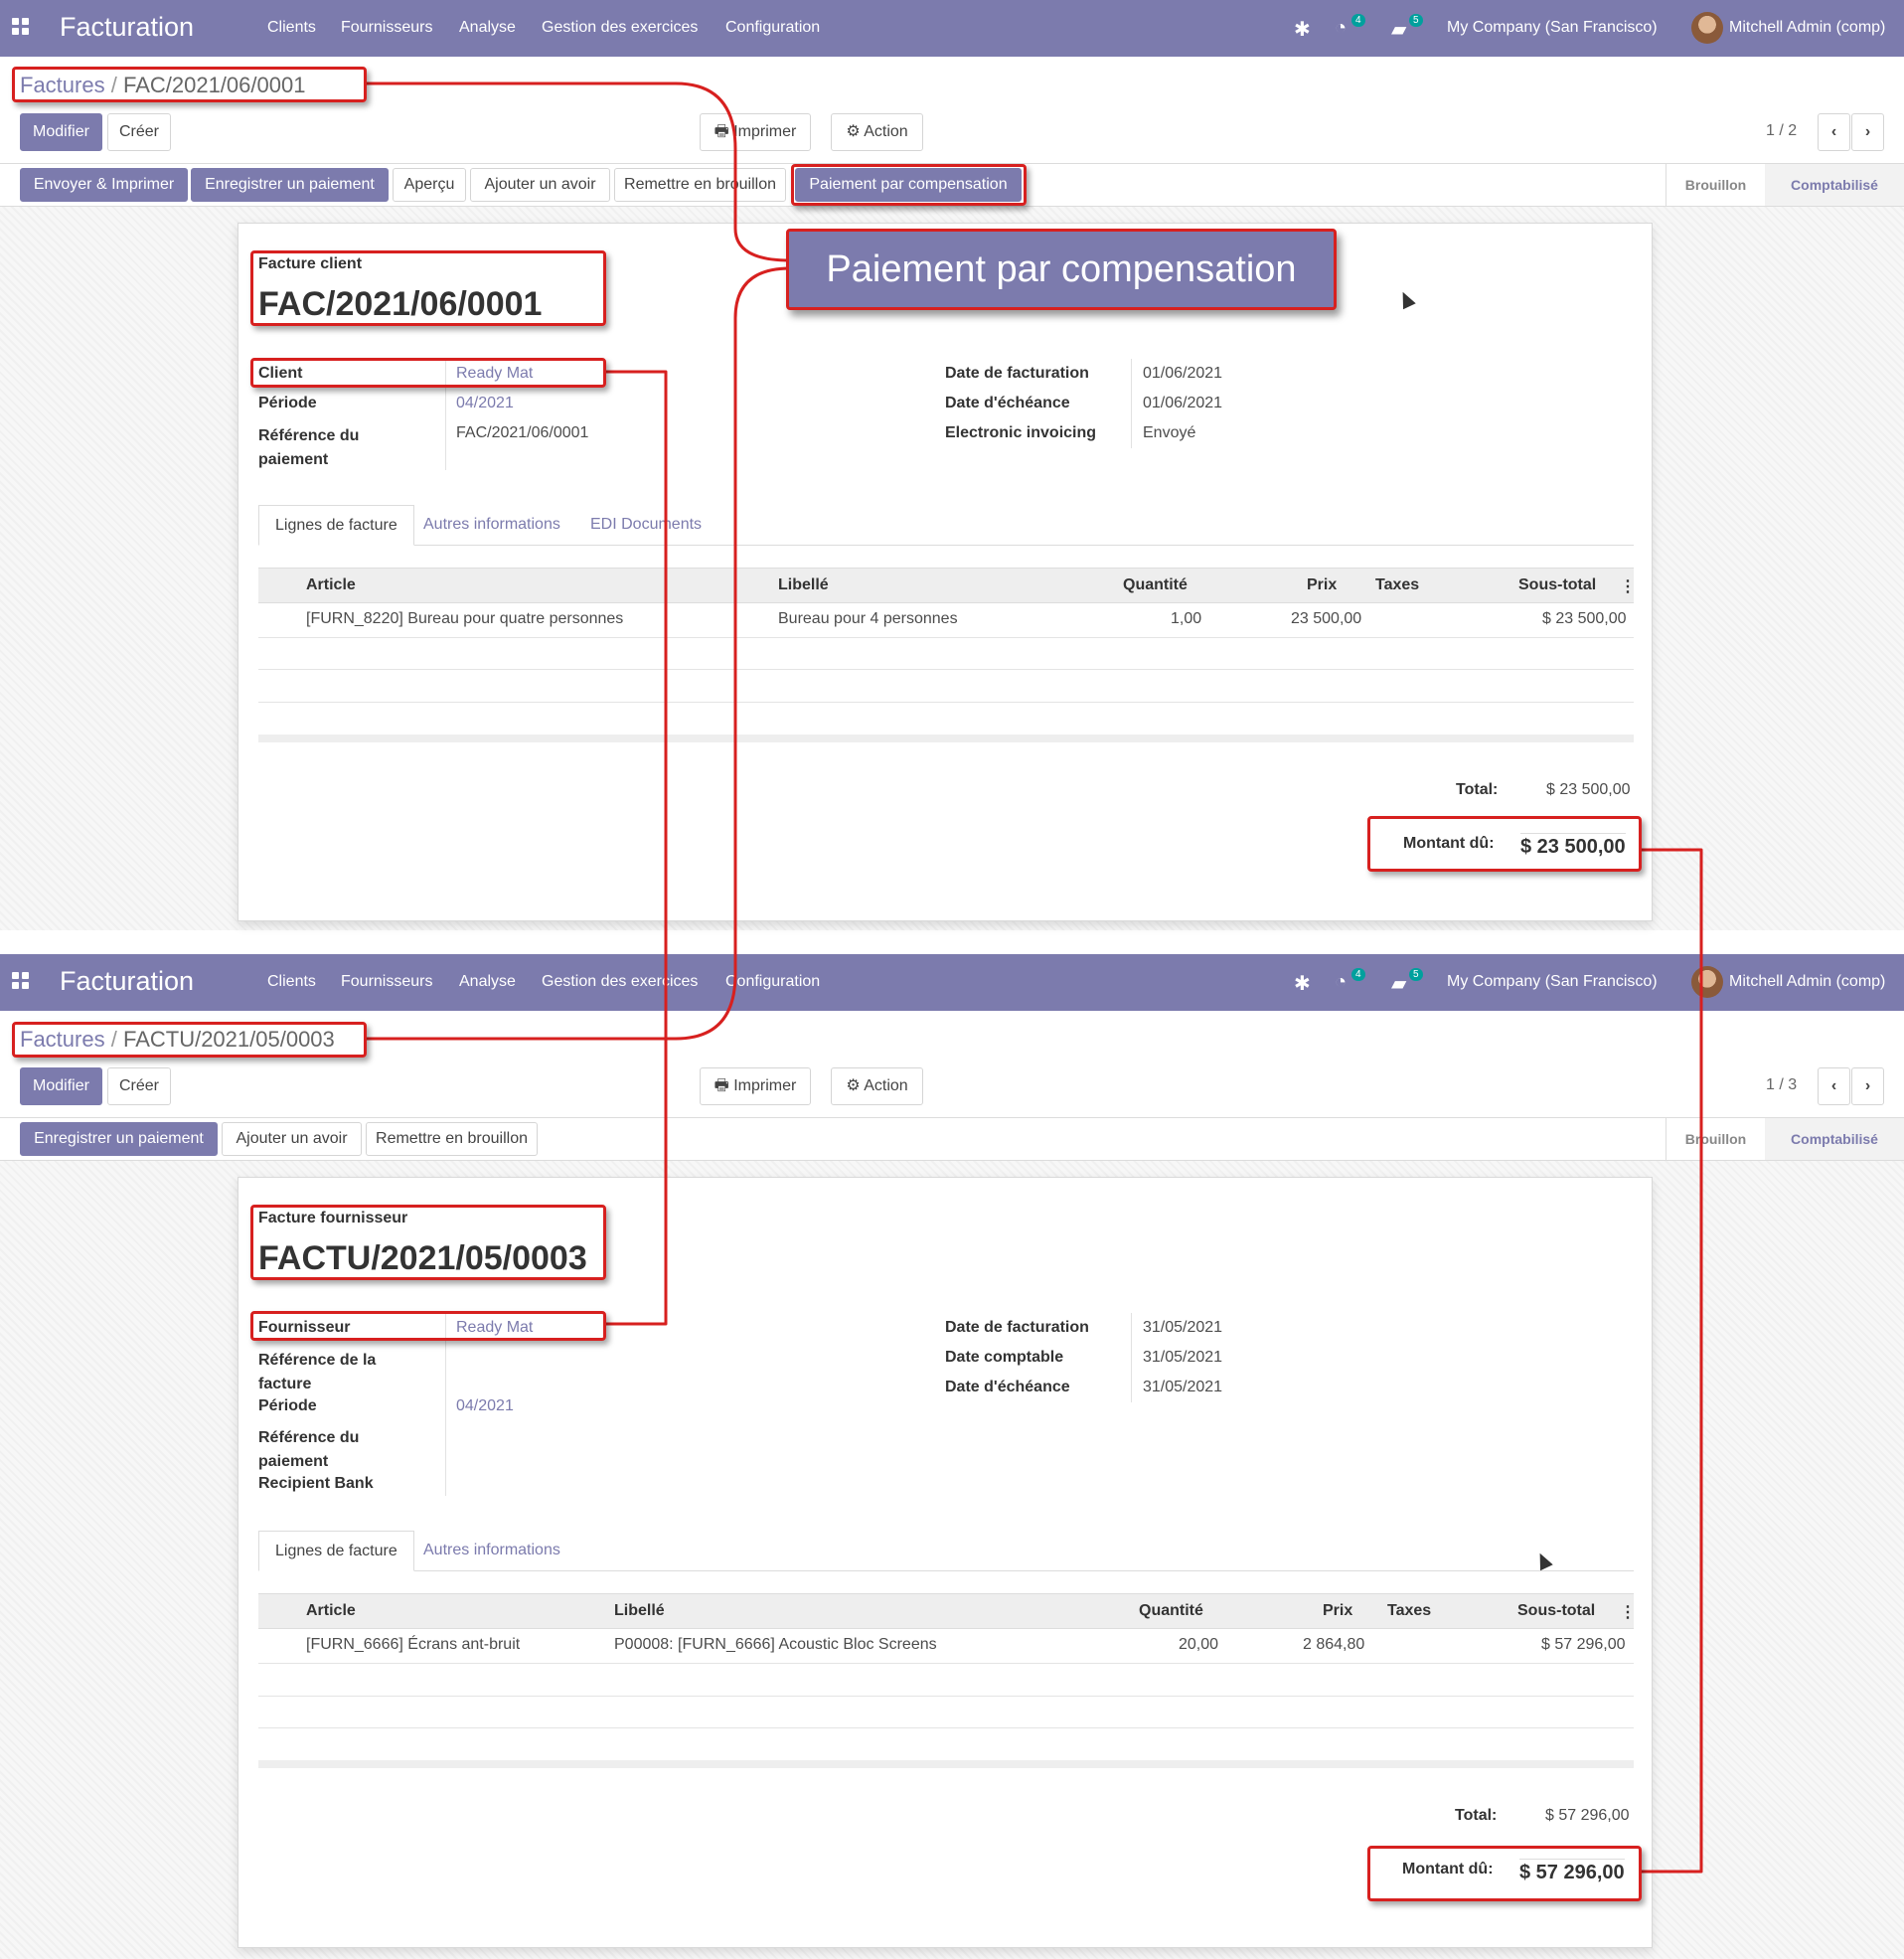 Image resolution: width=1904 pixels, height=1959 pixels. What do you see at coordinates (1061, 269) in the screenshot?
I see `compensation-callout: Paiement par compensation` at bounding box center [1061, 269].